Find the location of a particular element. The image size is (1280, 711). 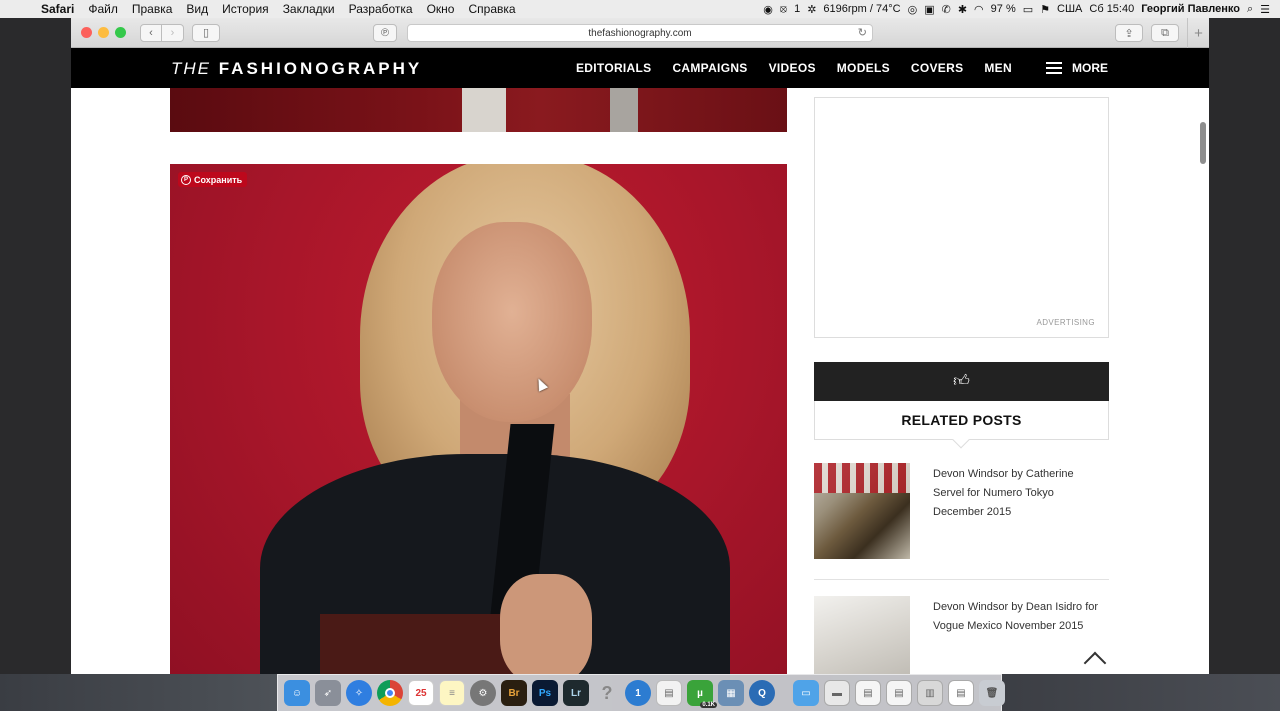

spotlight-icon: ⌕ is located at coordinates (1250, 9).